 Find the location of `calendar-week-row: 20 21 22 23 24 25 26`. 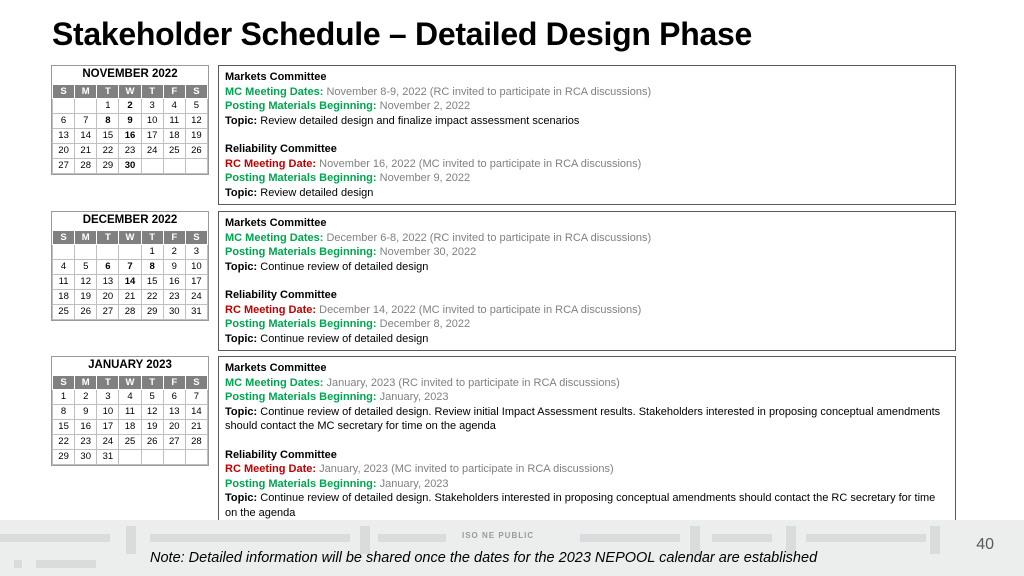

calendar-week-row: 20 21 22 23 24 25 26 is located at coordinates (130, 151).